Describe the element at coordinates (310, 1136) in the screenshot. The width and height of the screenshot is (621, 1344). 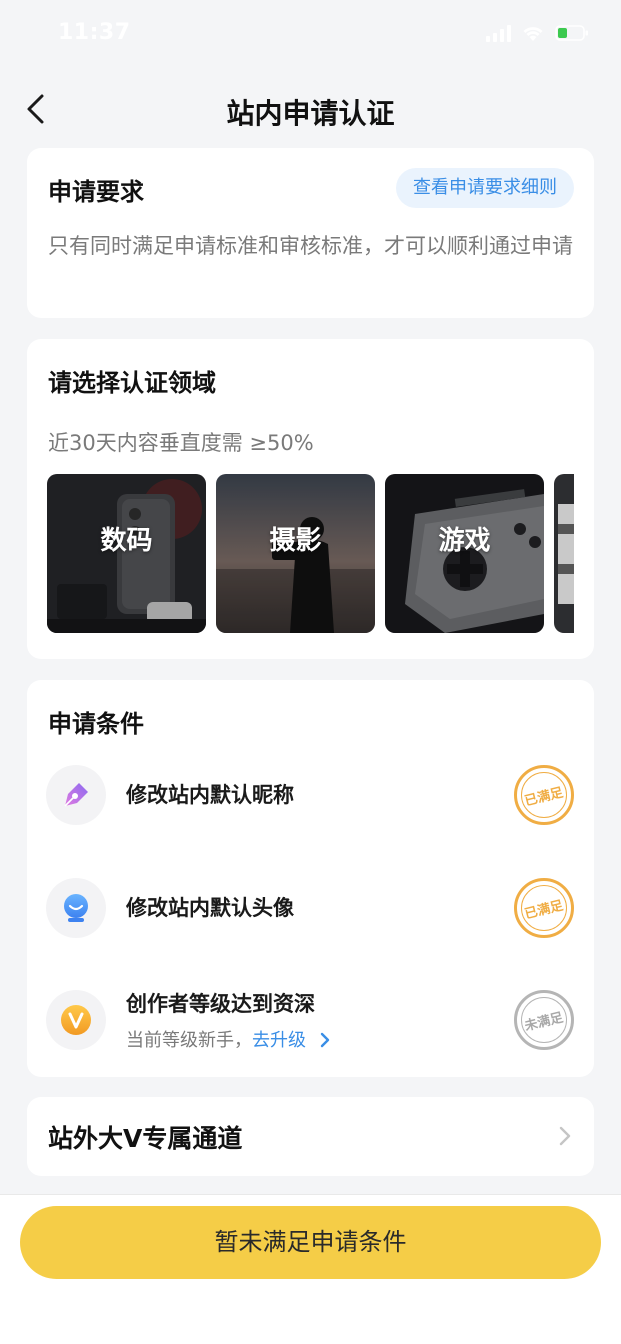
I see `external-influencer-channel: 站外大V专属通道` at that location.